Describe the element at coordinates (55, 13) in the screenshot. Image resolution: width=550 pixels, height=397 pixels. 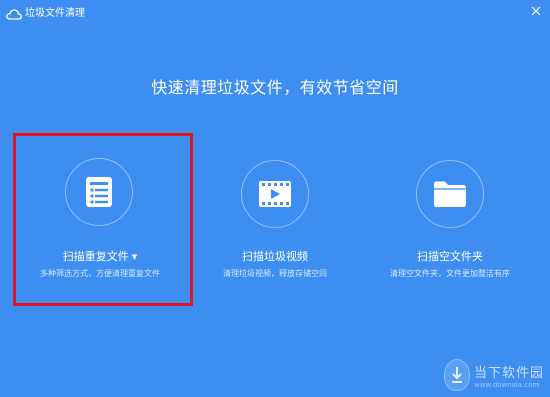
I see `window-title: 垃圾文件清理` at that location.